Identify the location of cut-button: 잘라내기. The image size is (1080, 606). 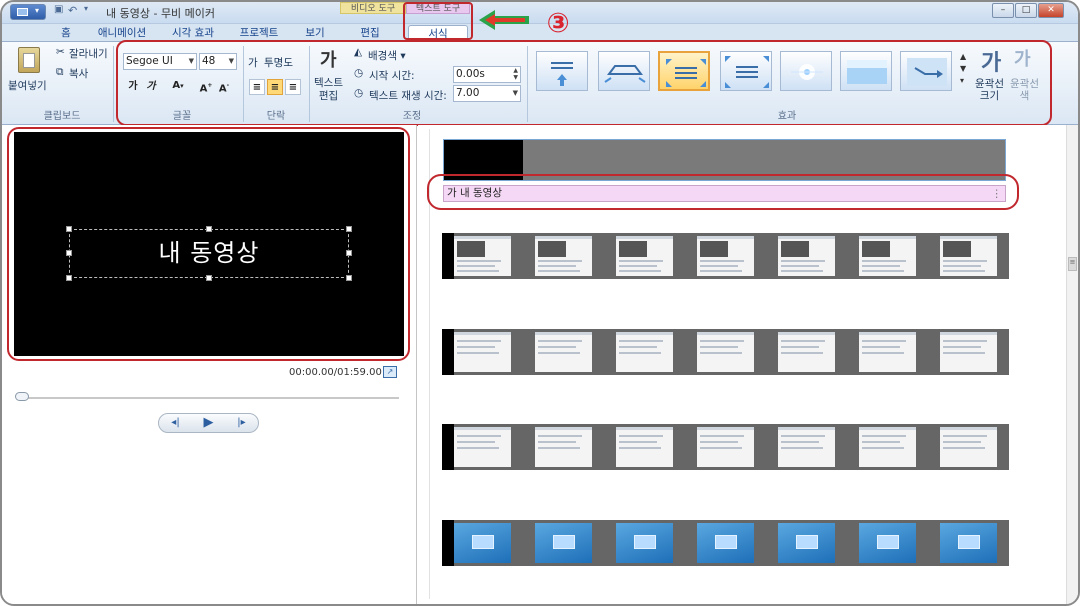
(88, 53).